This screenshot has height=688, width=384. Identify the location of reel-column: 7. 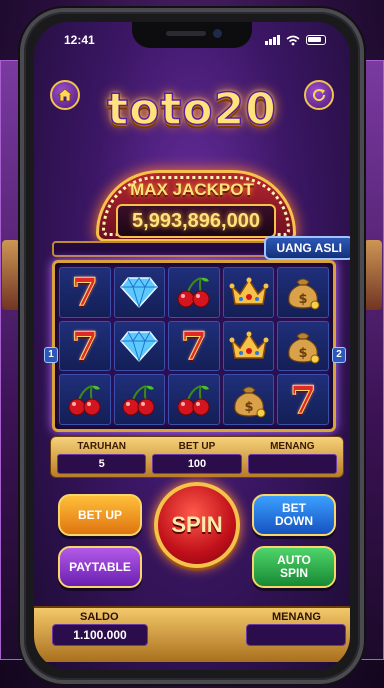
(194, 346).